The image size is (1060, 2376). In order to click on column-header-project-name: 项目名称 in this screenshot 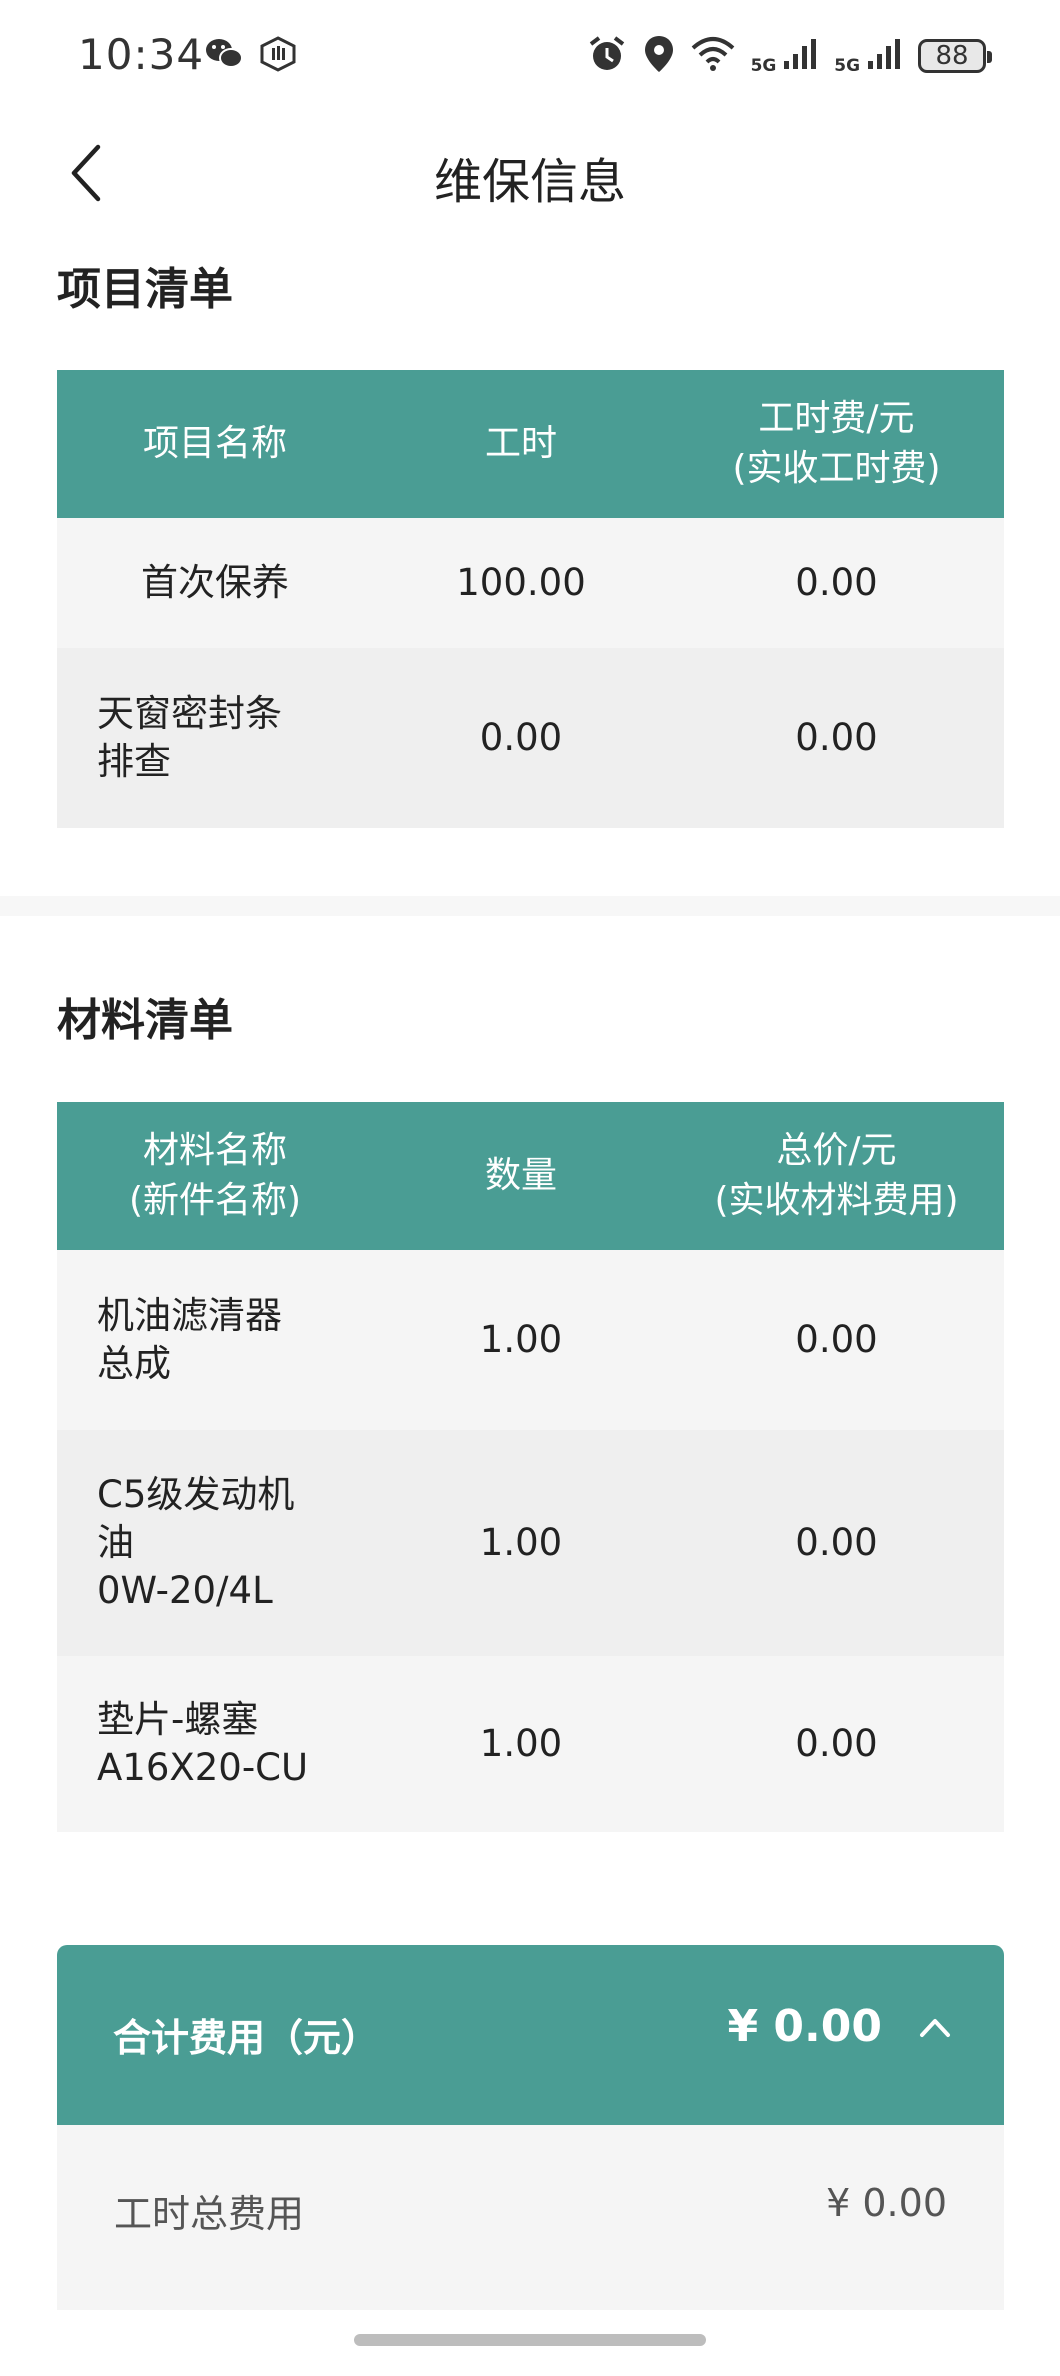, I will do `click(214, 443)`.